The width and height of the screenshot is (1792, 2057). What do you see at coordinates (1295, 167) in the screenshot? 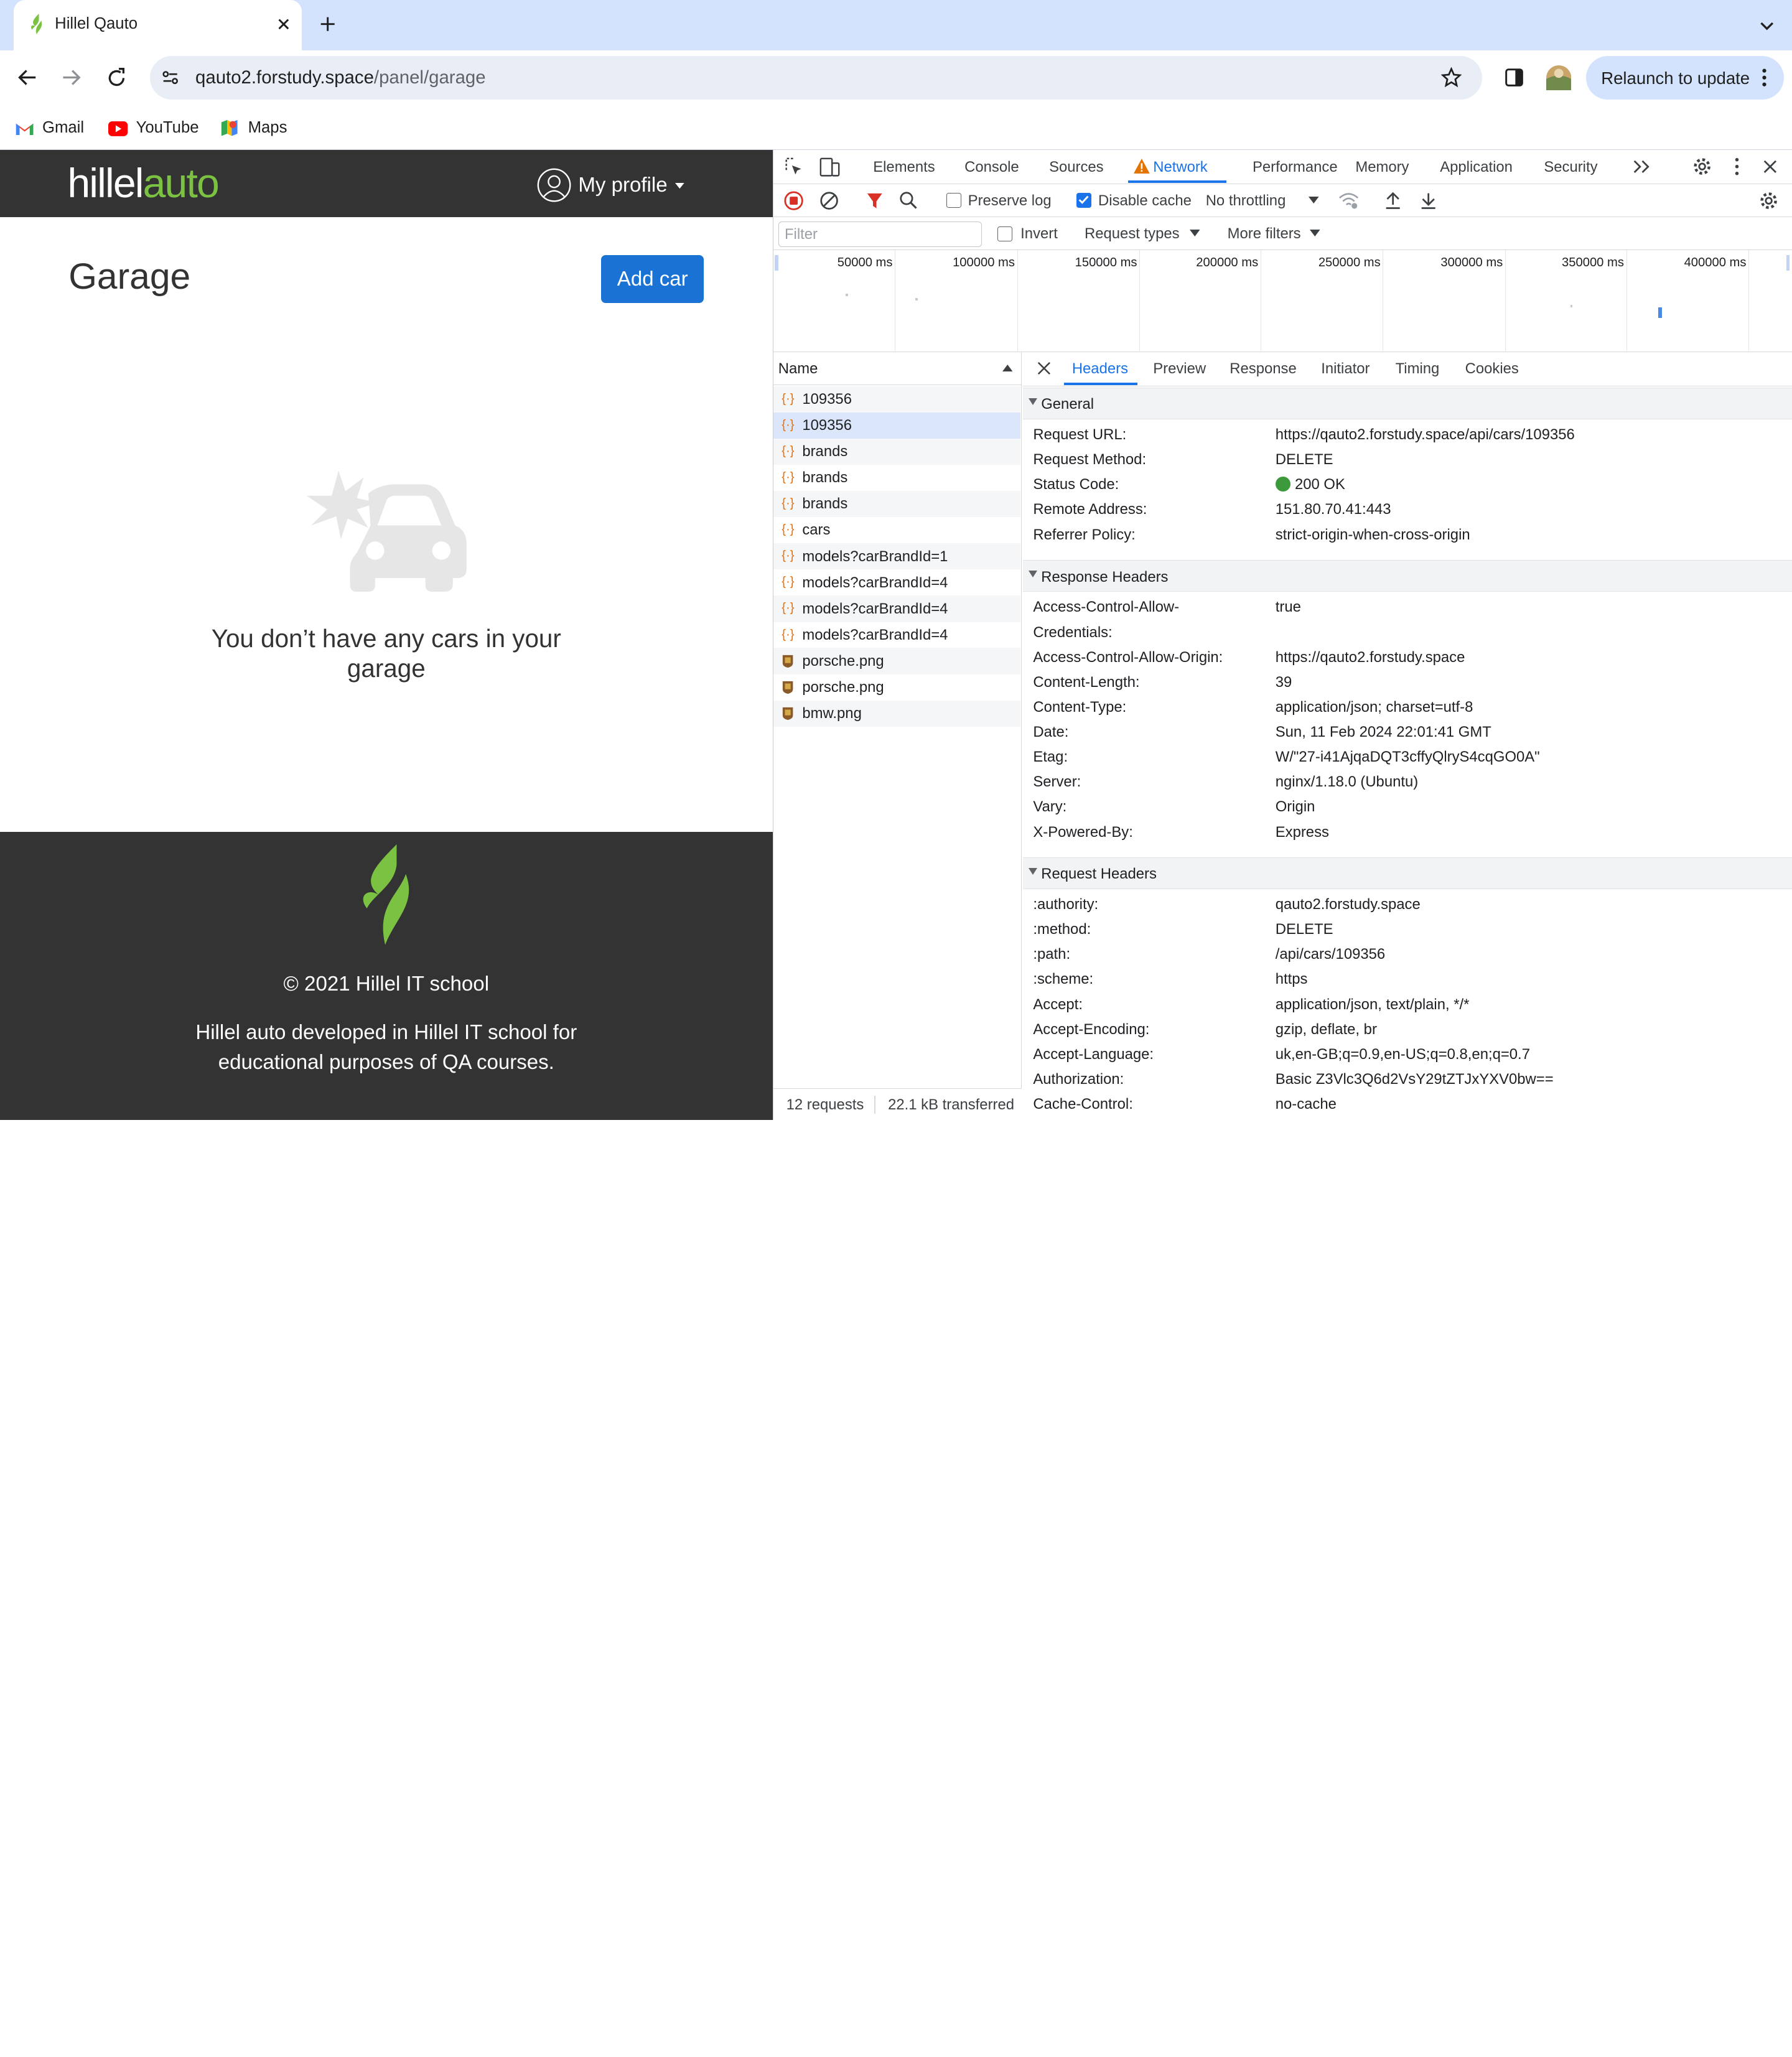
I see `tab-performance: Performance` at bounding box center [1295, 167].